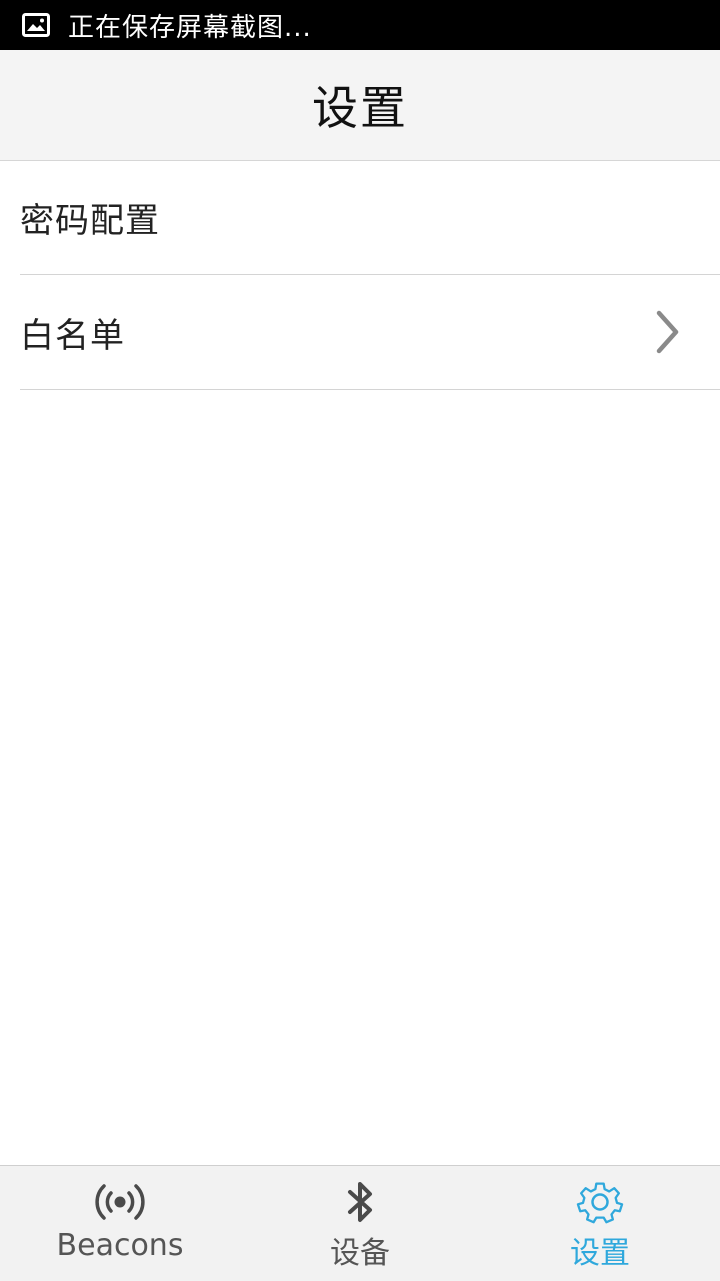 Image resolution: width=720 pixels, height=1281 pixels. What do you see at coordinates (90, 221) in the screenshot?
I see `settings-item-label: 密码配置` at bounding box center [90, 221].